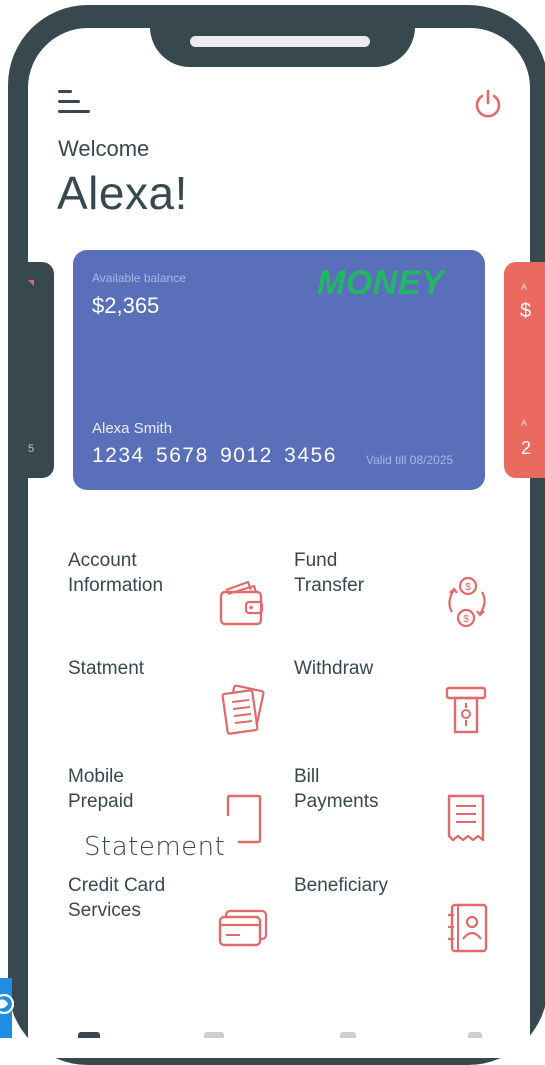  I want to click on service-label: Account Information, so click(116, 573).